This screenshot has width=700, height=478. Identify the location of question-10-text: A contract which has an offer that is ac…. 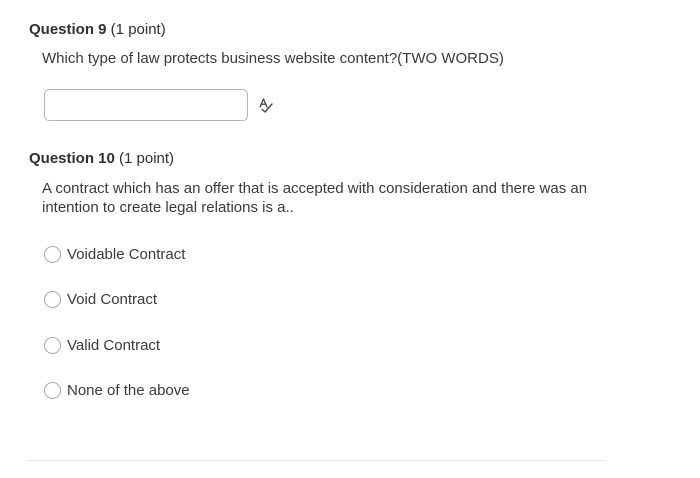
(315, 198).